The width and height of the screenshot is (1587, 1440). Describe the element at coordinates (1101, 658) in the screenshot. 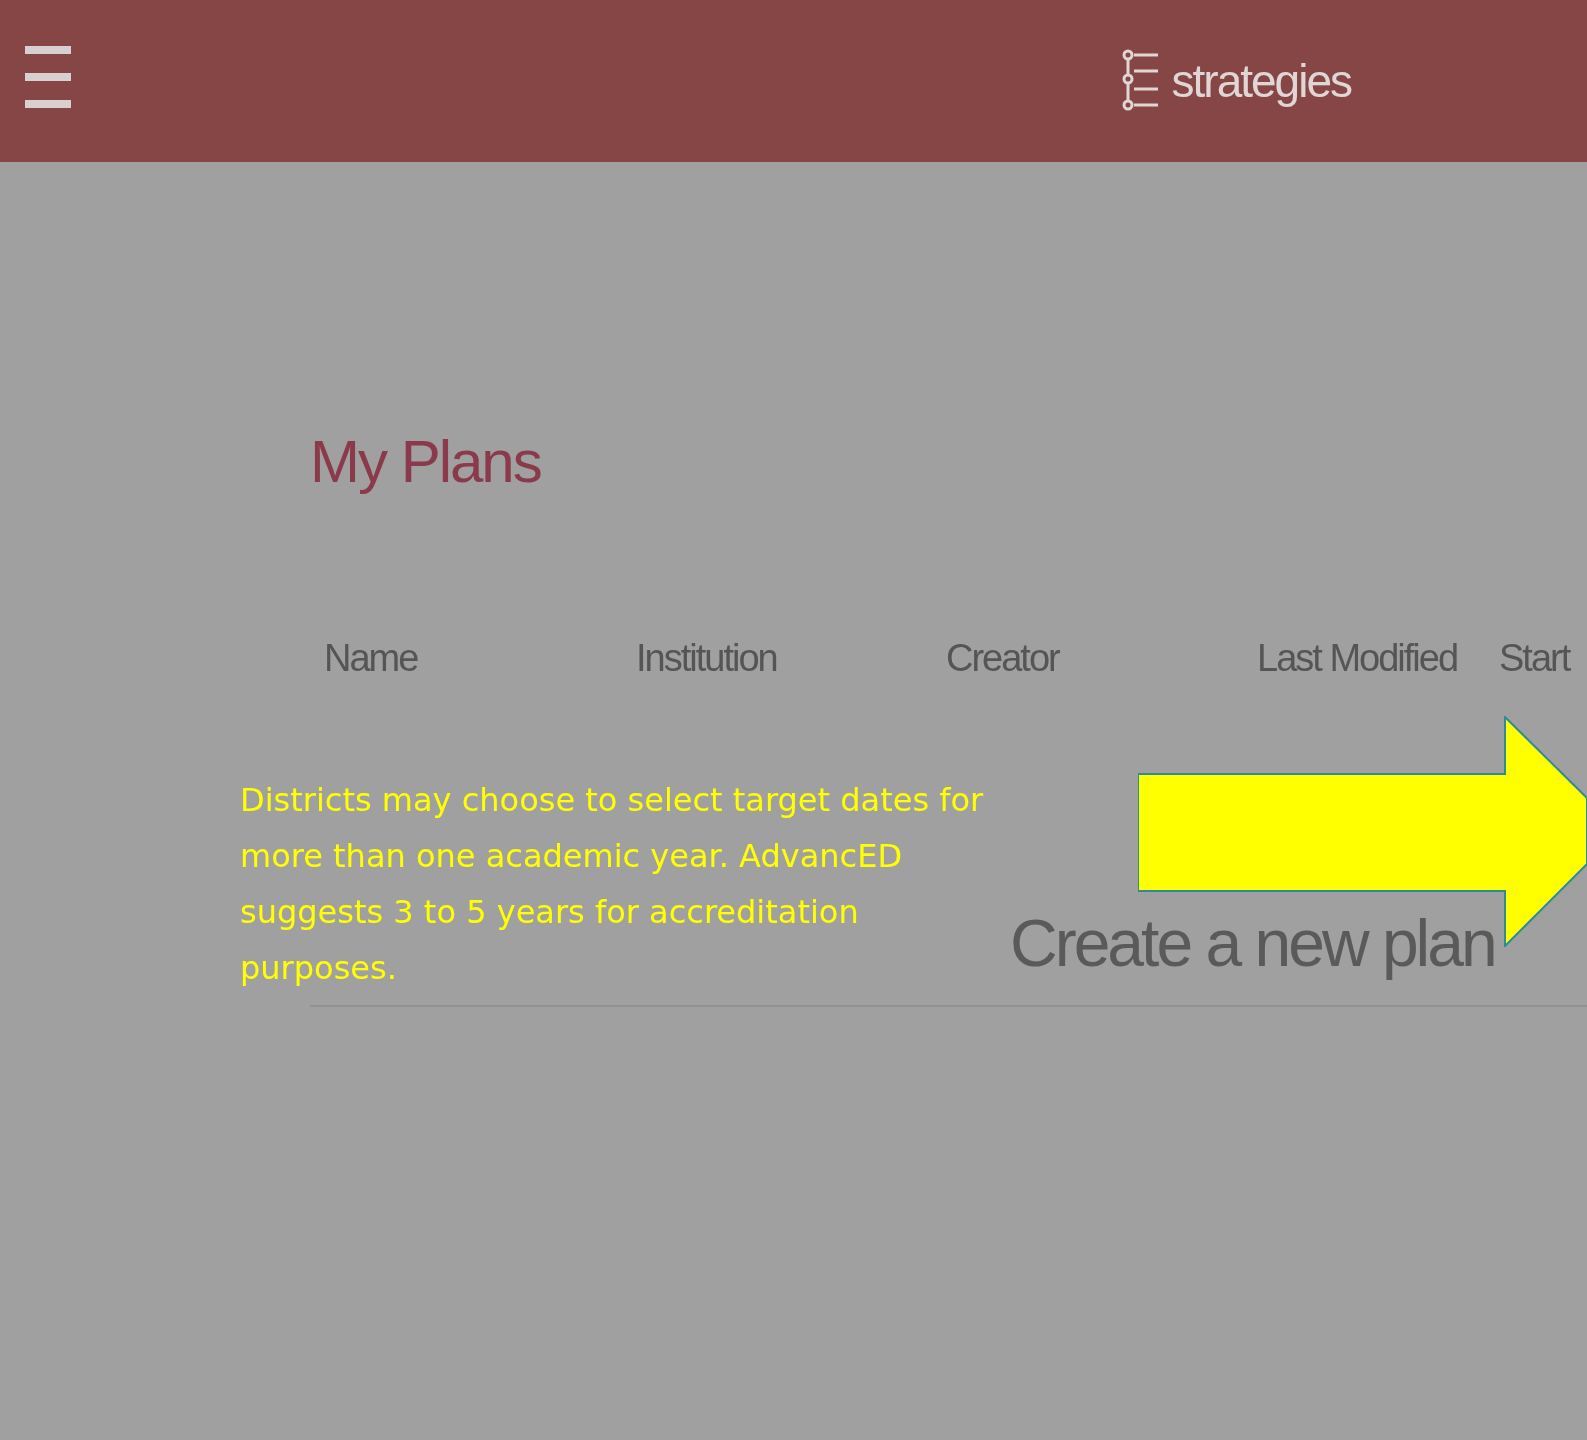

I see `column-header: Creator` at that location.